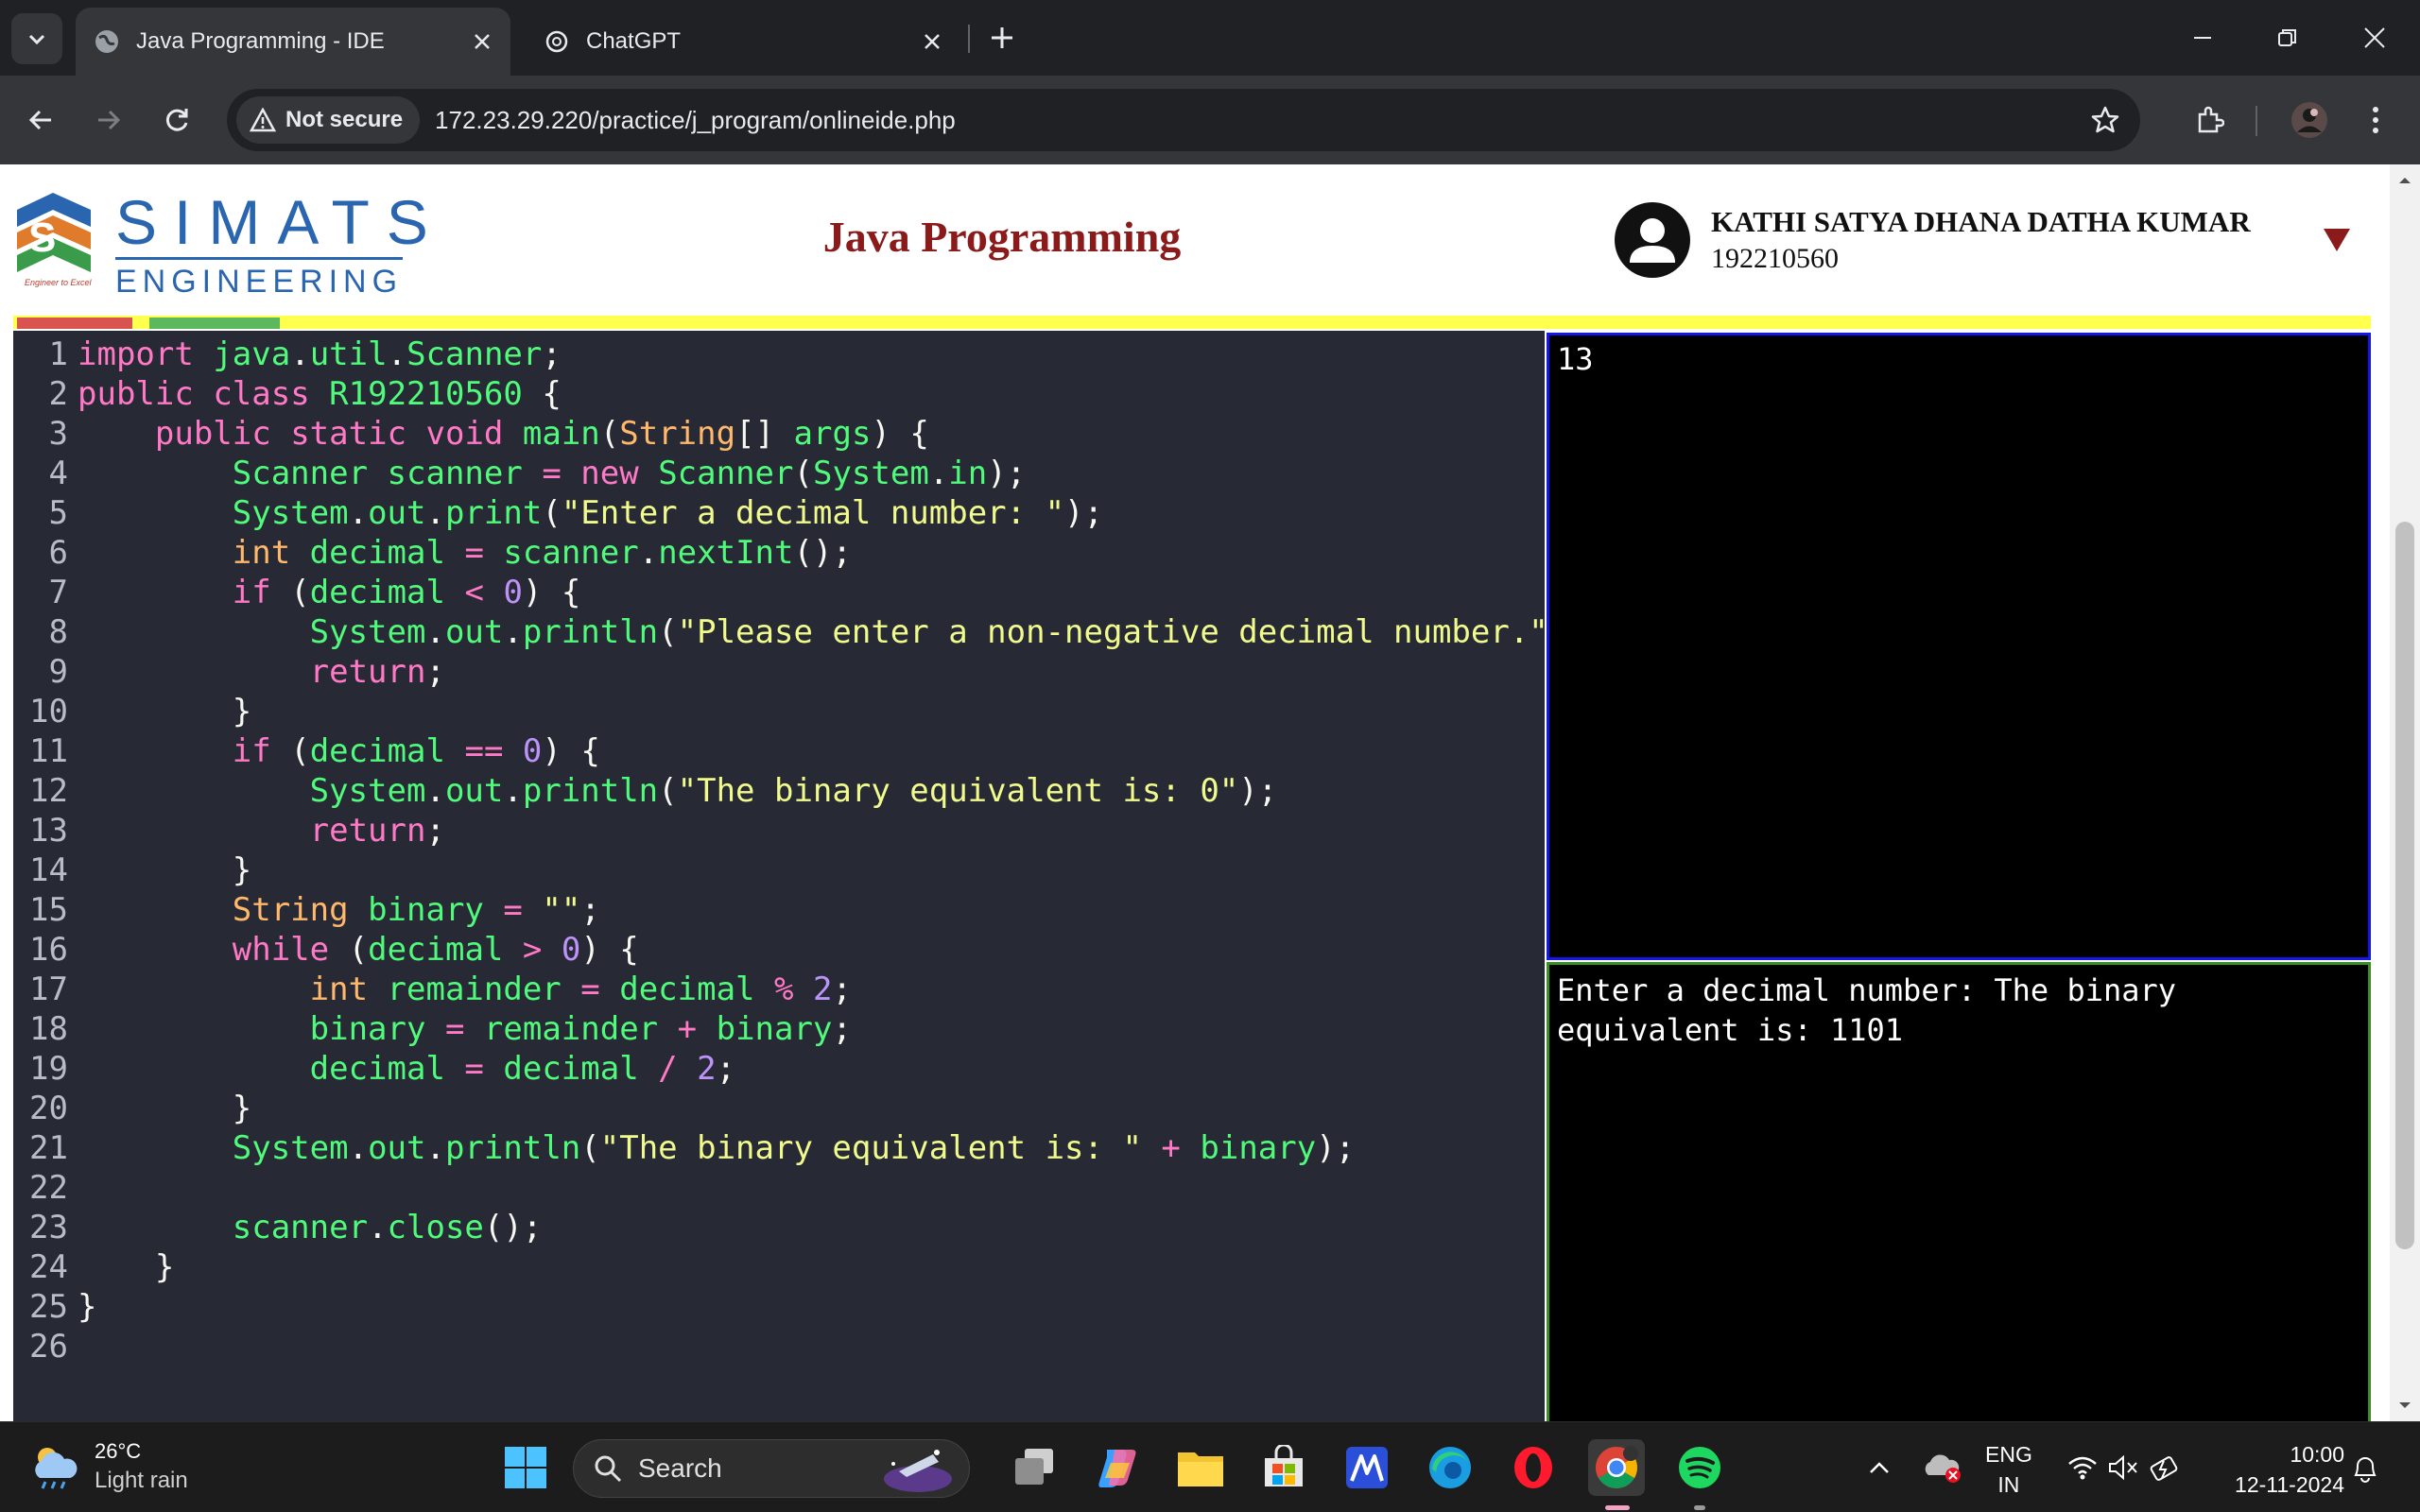 This screenshot has width=2420, height=1512. I want to click on user-info: KATHI SATYA DHANA DATHA KUMAR 192210560, so click(1933, 240).